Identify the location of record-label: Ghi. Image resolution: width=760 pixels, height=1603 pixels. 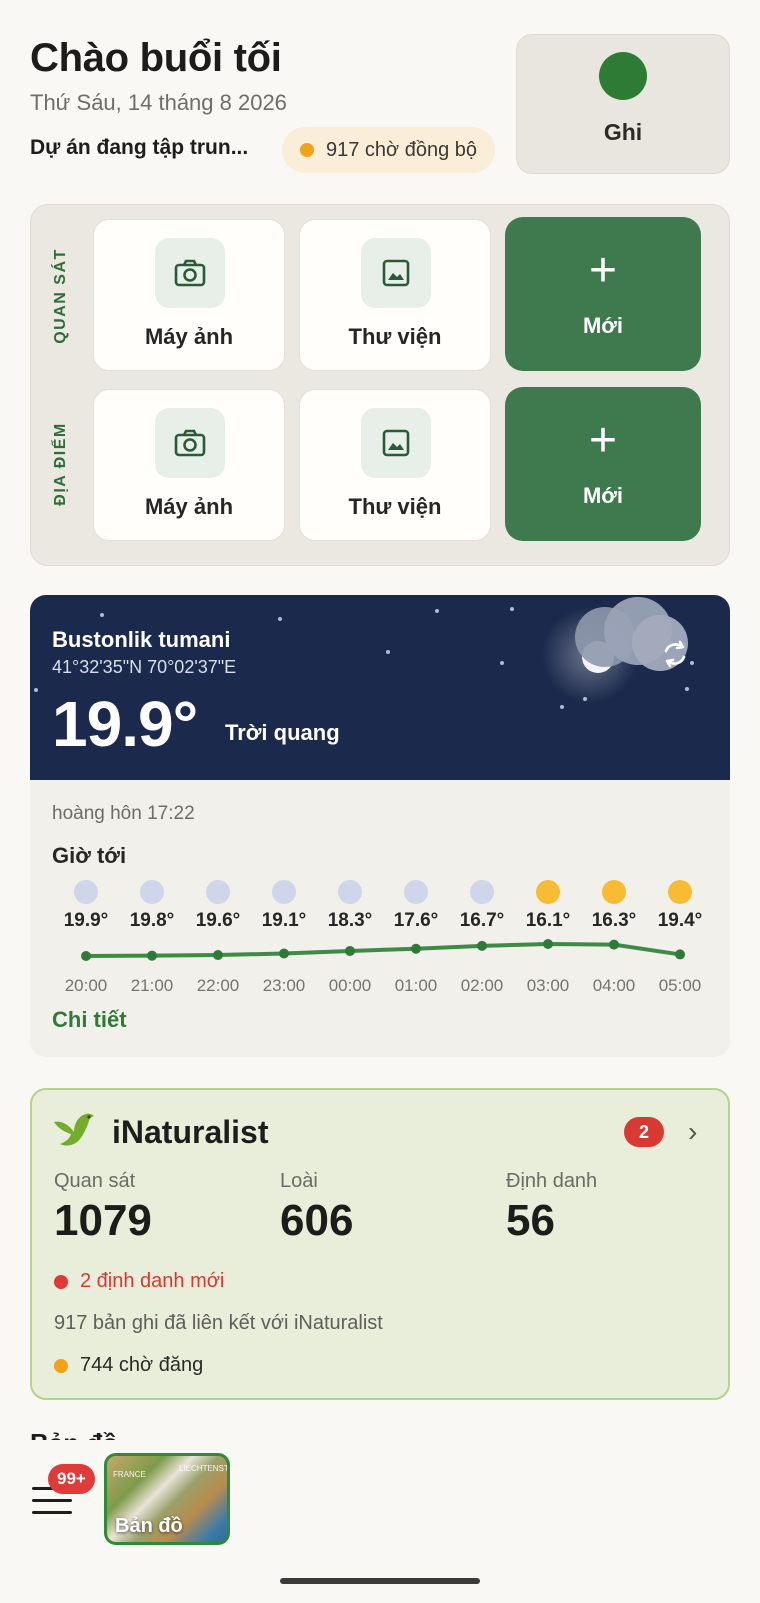
(623, 132).